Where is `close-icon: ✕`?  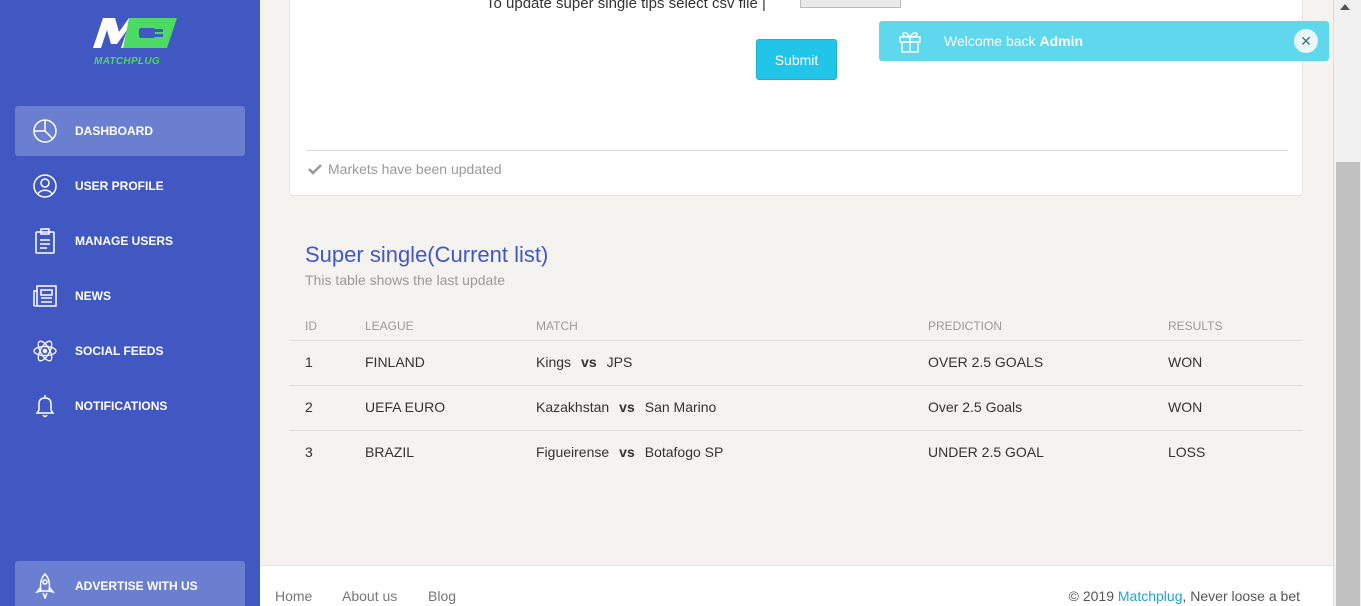
close-icon: ✕ is located at coordinates (1306, 41).